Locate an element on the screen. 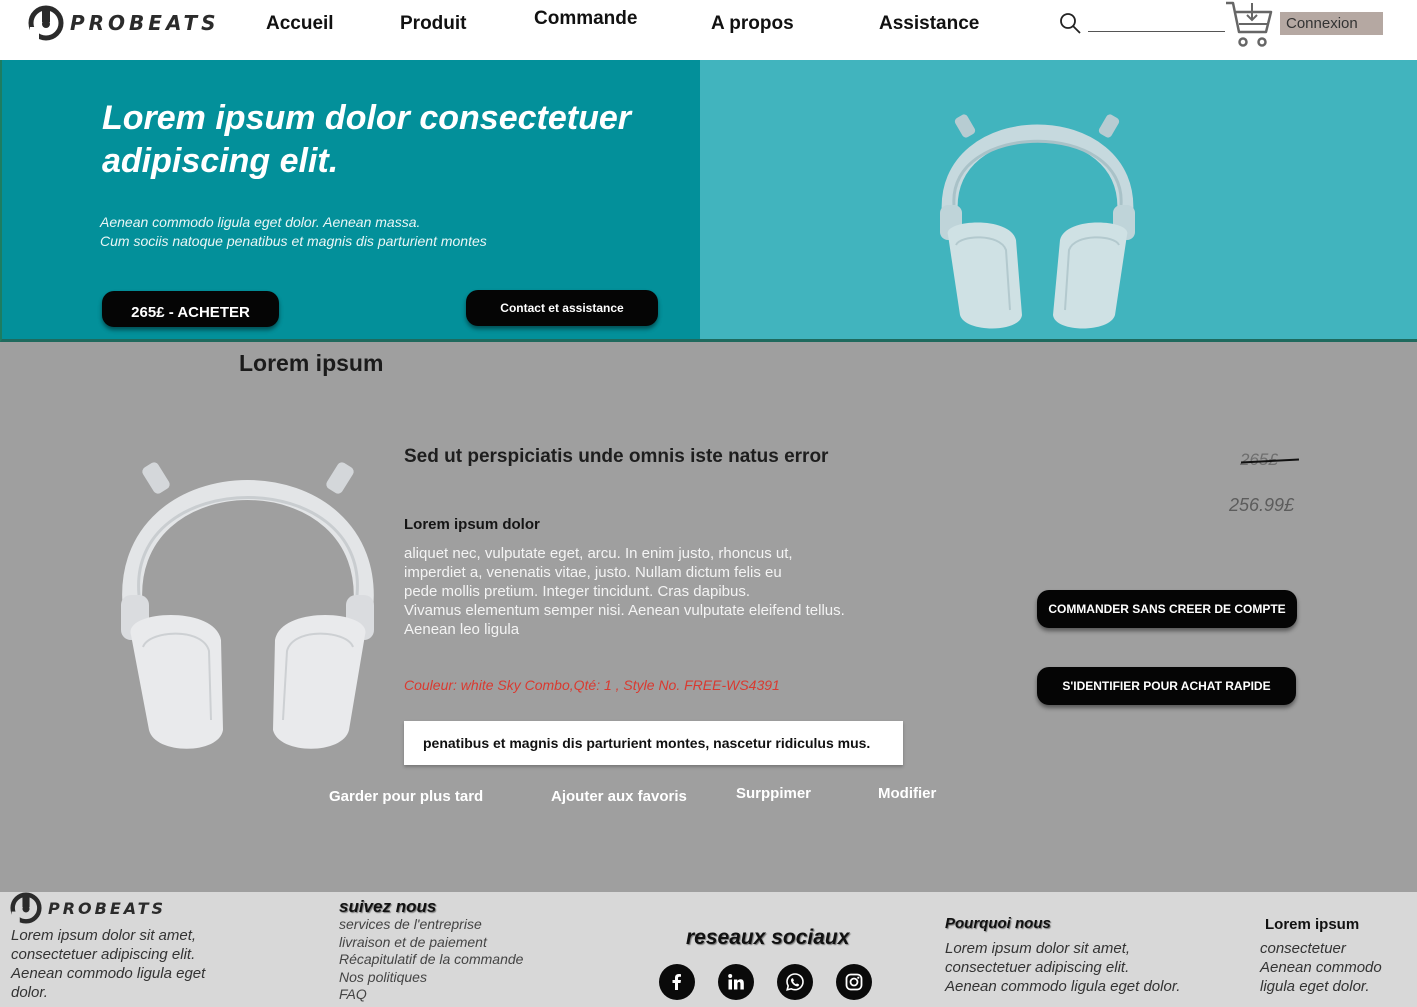  whatsapp-icon is located at coordinates (795, 982).